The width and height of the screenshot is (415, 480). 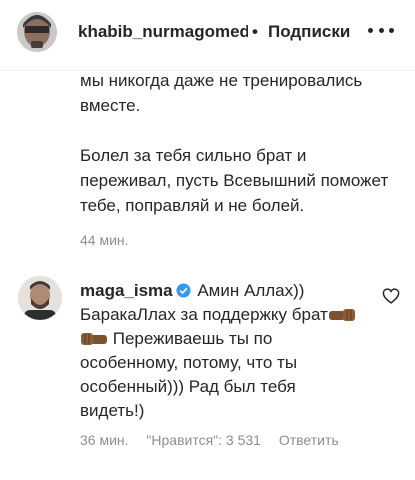 I want to click on caption-timestamp: 44 мин., so click(x=104, y=240).